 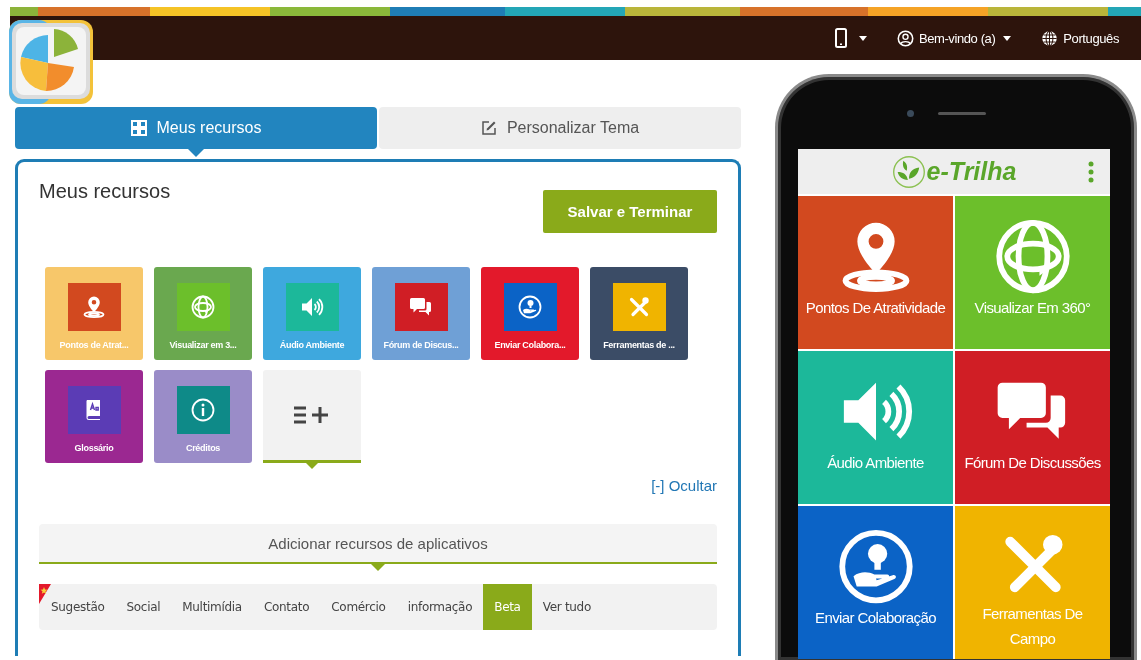 I want to click on globe-rotate-icon, so click(x=203, y=307).